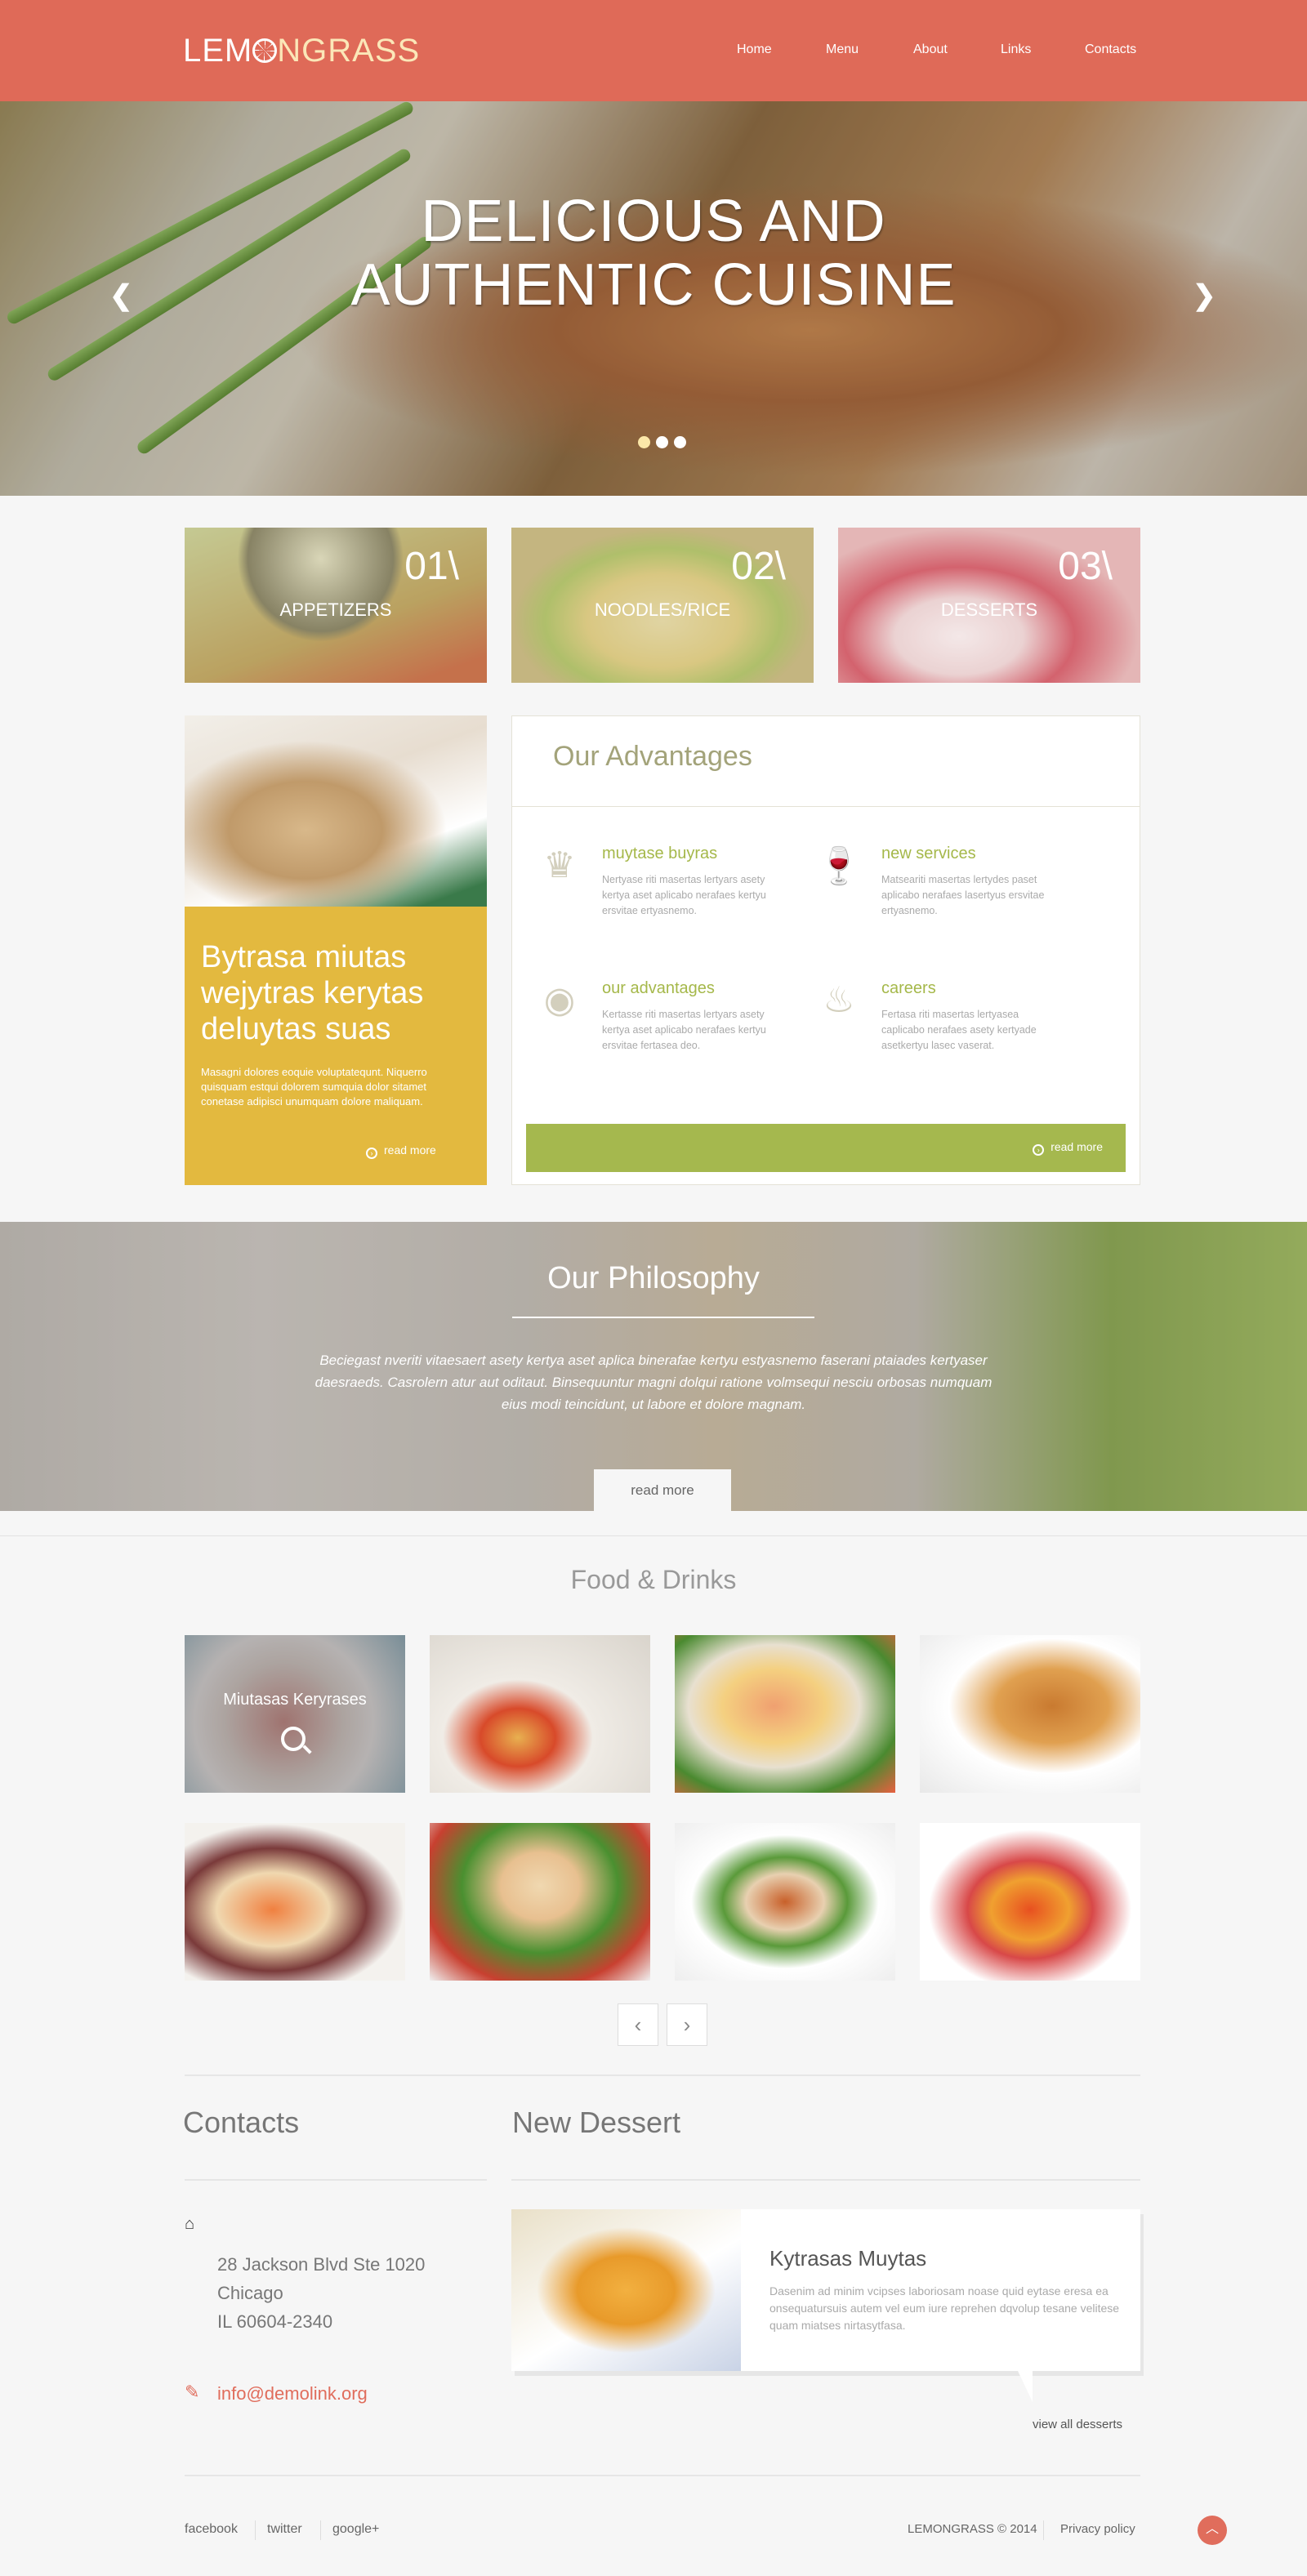 Image resolution: width=1307 pixels, height=2576 pixels. I want to click on facebook-link: facebook, so click(211, 2529).